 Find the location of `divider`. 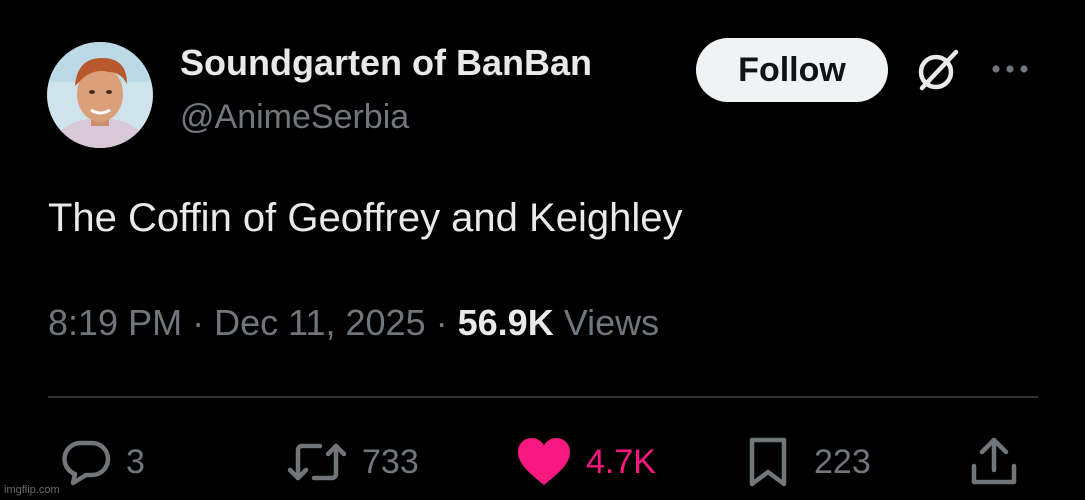

divider is located at coordinates (543, 397).